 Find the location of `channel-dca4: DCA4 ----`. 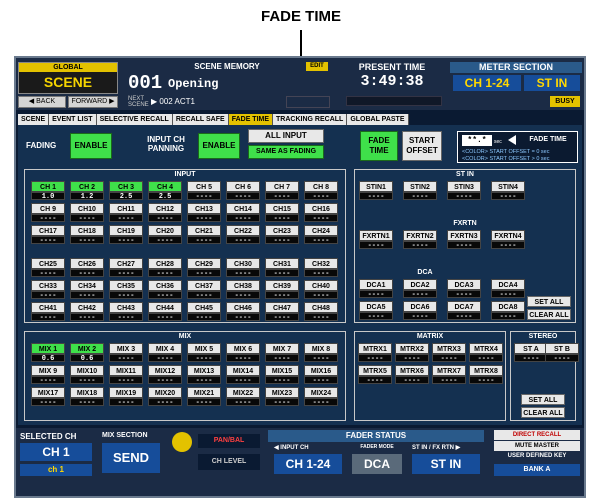

channel-dca4: DCA4 ---- is located at coordinates (508, 289).